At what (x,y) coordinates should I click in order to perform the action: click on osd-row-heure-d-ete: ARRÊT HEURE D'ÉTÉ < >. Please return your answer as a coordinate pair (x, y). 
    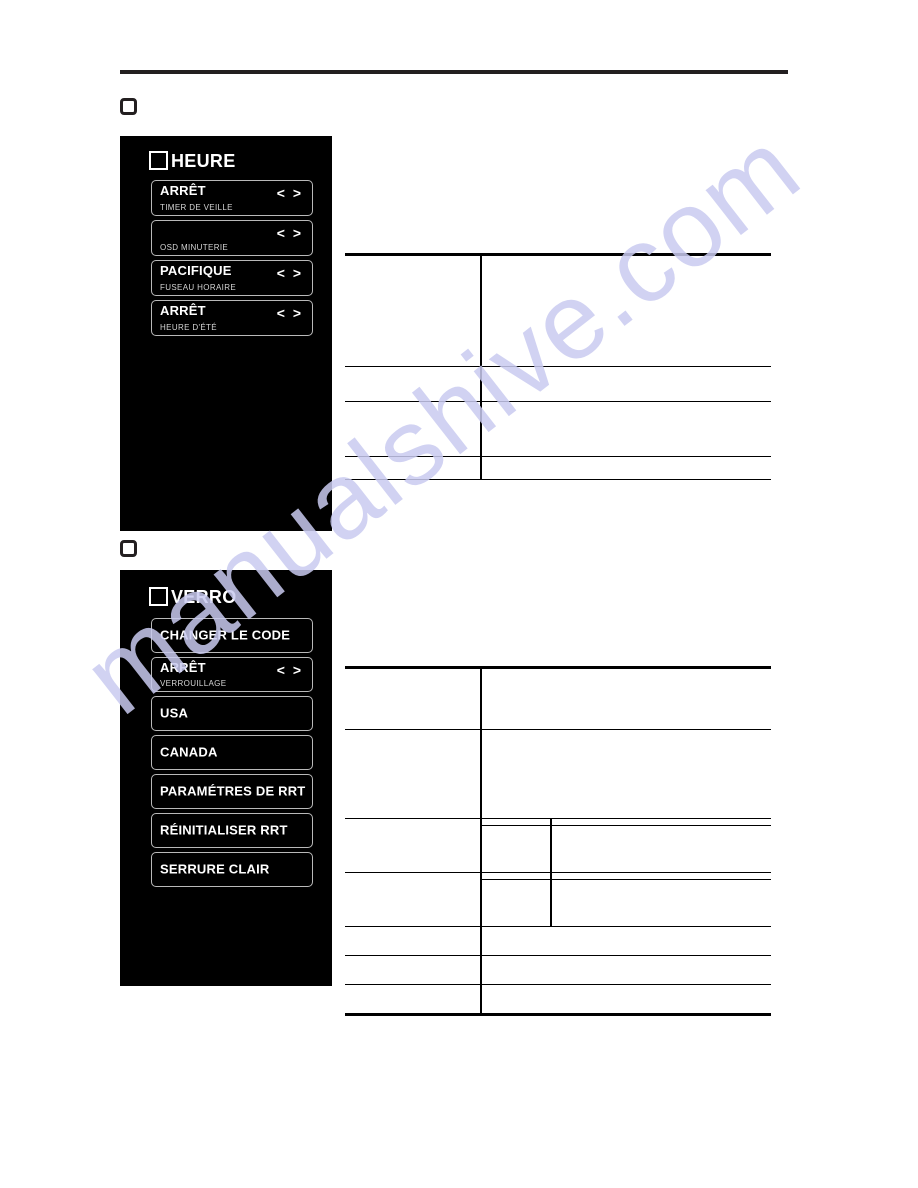
    Looking at the image, I should click on (232, 318).